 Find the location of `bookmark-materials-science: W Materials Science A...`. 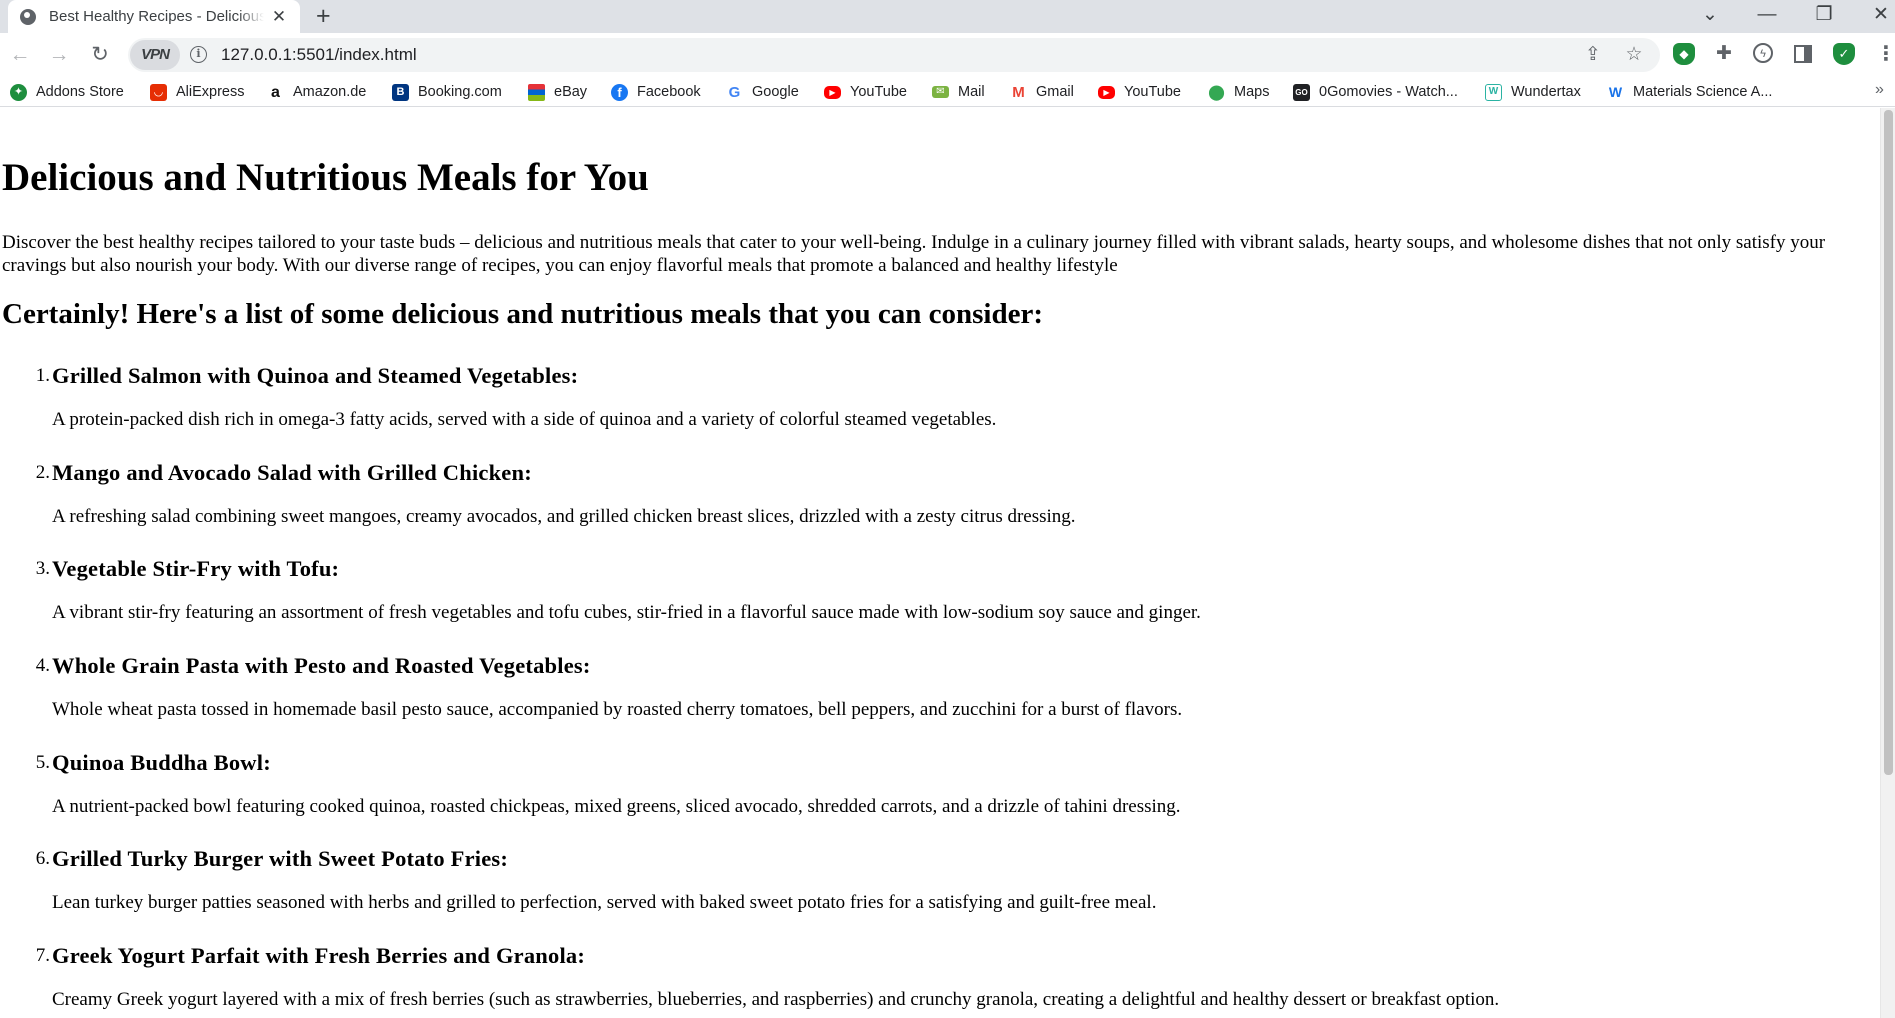

bookmark-materials-science: W Materials Science A... is located at coordinates (1690, 92).